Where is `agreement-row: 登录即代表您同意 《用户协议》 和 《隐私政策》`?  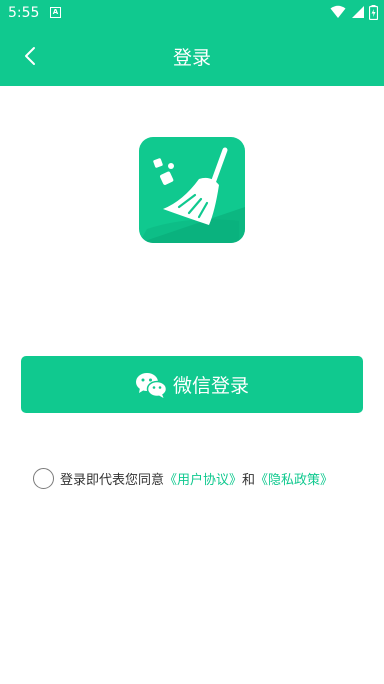 agreement-row: 登录即代表您同意 《用户协议》 和 《隐私政策》 is located at coordinates (183, 478).